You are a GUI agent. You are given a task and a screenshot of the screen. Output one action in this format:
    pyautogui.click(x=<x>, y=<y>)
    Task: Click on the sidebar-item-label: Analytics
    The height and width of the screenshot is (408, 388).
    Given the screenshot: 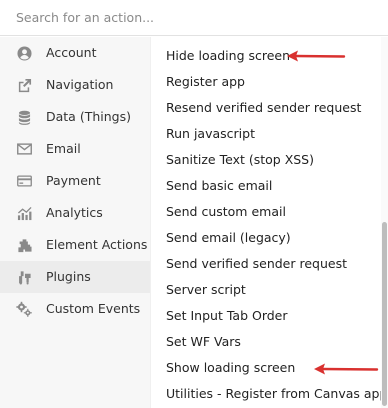 What is the action you would take?
    pyautogui.click(x=74, y=212)
    